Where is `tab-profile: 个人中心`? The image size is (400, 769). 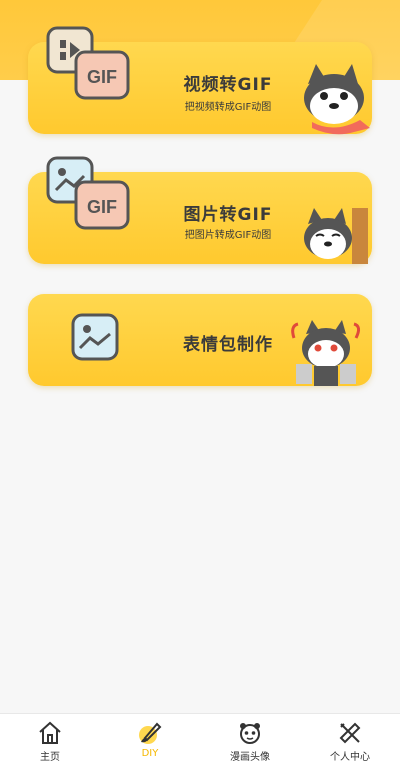 tab-profile: 个人中心 is located at coordinates (350, 741).